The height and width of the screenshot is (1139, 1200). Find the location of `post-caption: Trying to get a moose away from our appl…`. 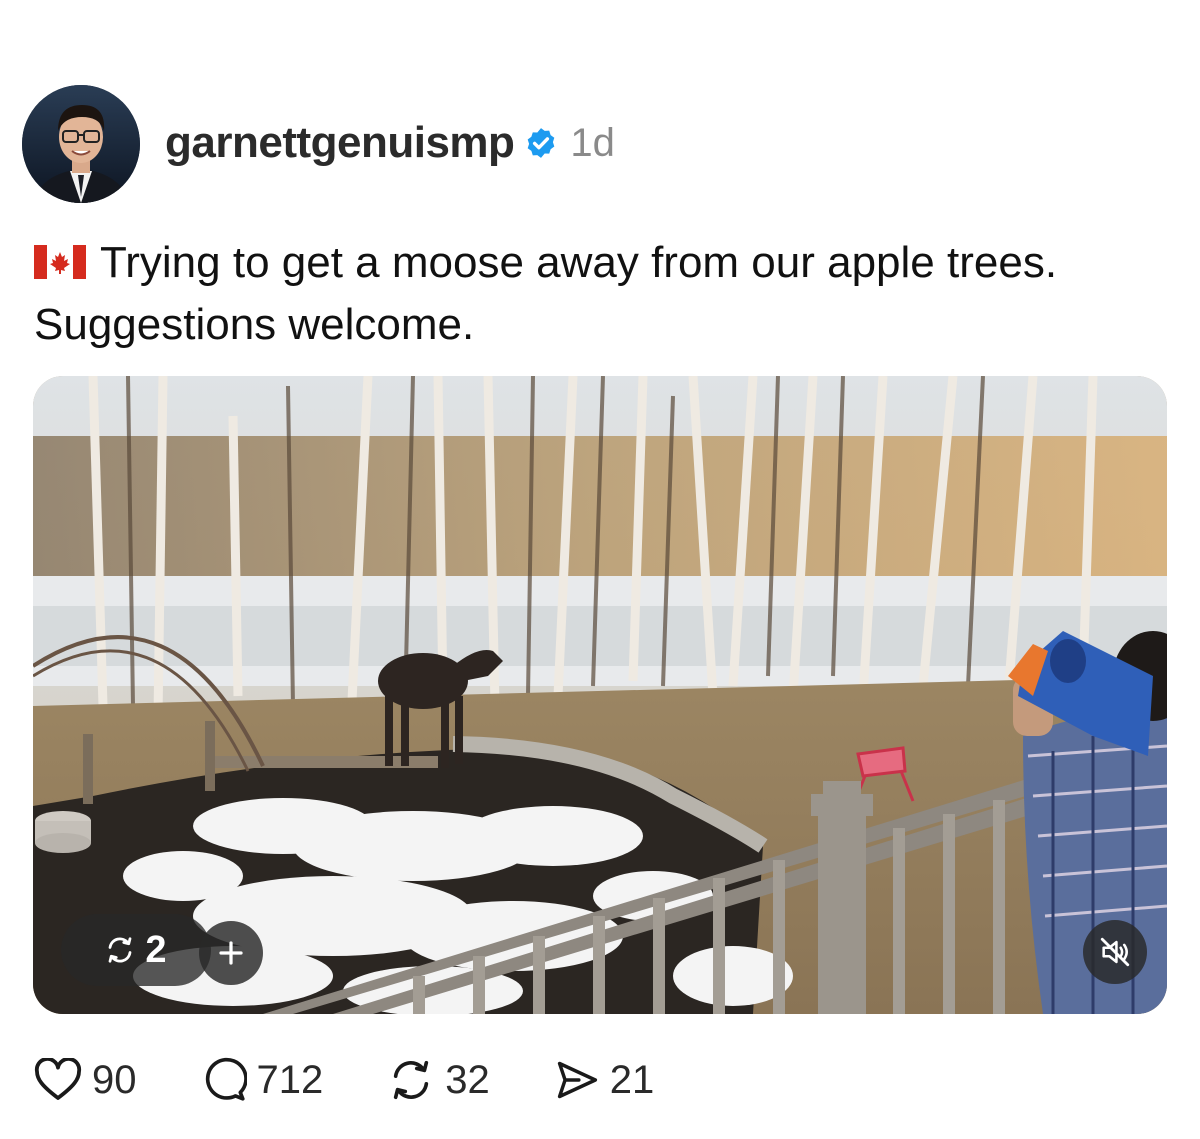

post-caption: Trying to get a moose away from our appl… is located at coordinates (599, 294).